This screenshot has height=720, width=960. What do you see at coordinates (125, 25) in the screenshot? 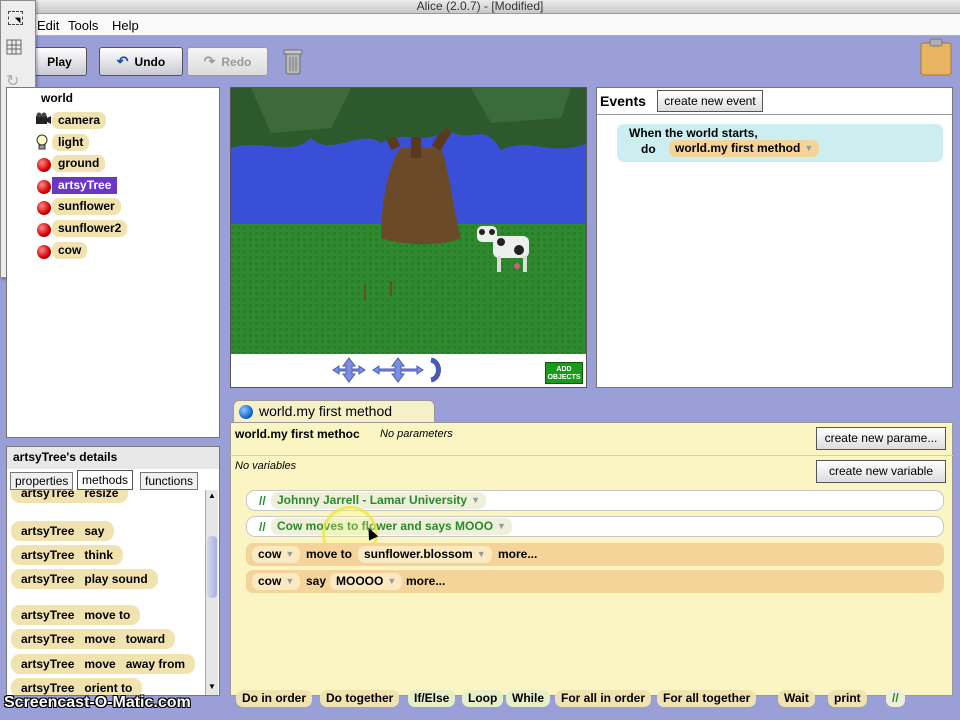
I see `menu-help: Help` at bounding box center [125, 25].